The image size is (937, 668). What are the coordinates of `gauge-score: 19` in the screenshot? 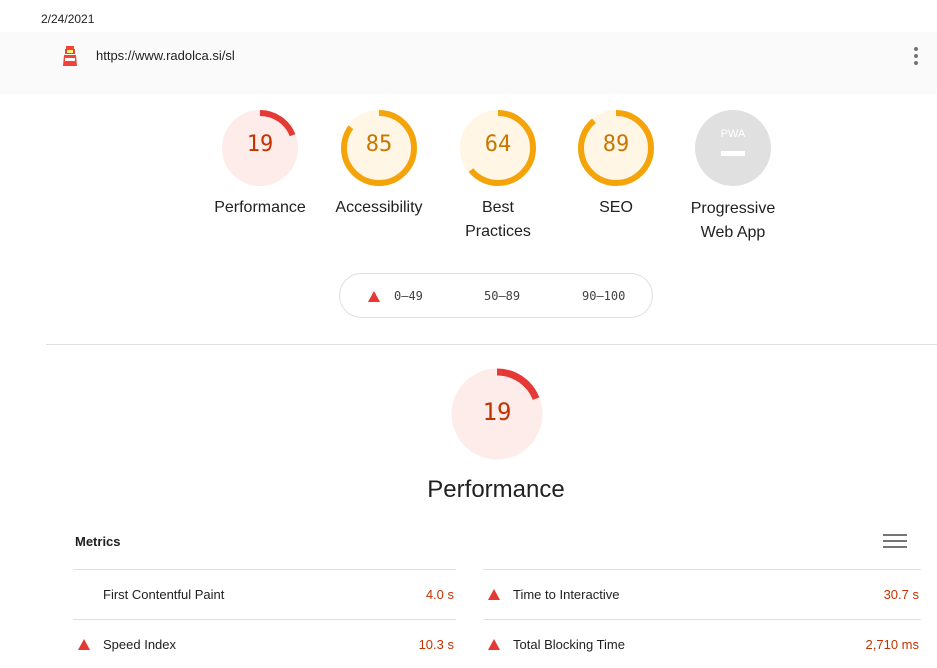 It's located at (260, 144).